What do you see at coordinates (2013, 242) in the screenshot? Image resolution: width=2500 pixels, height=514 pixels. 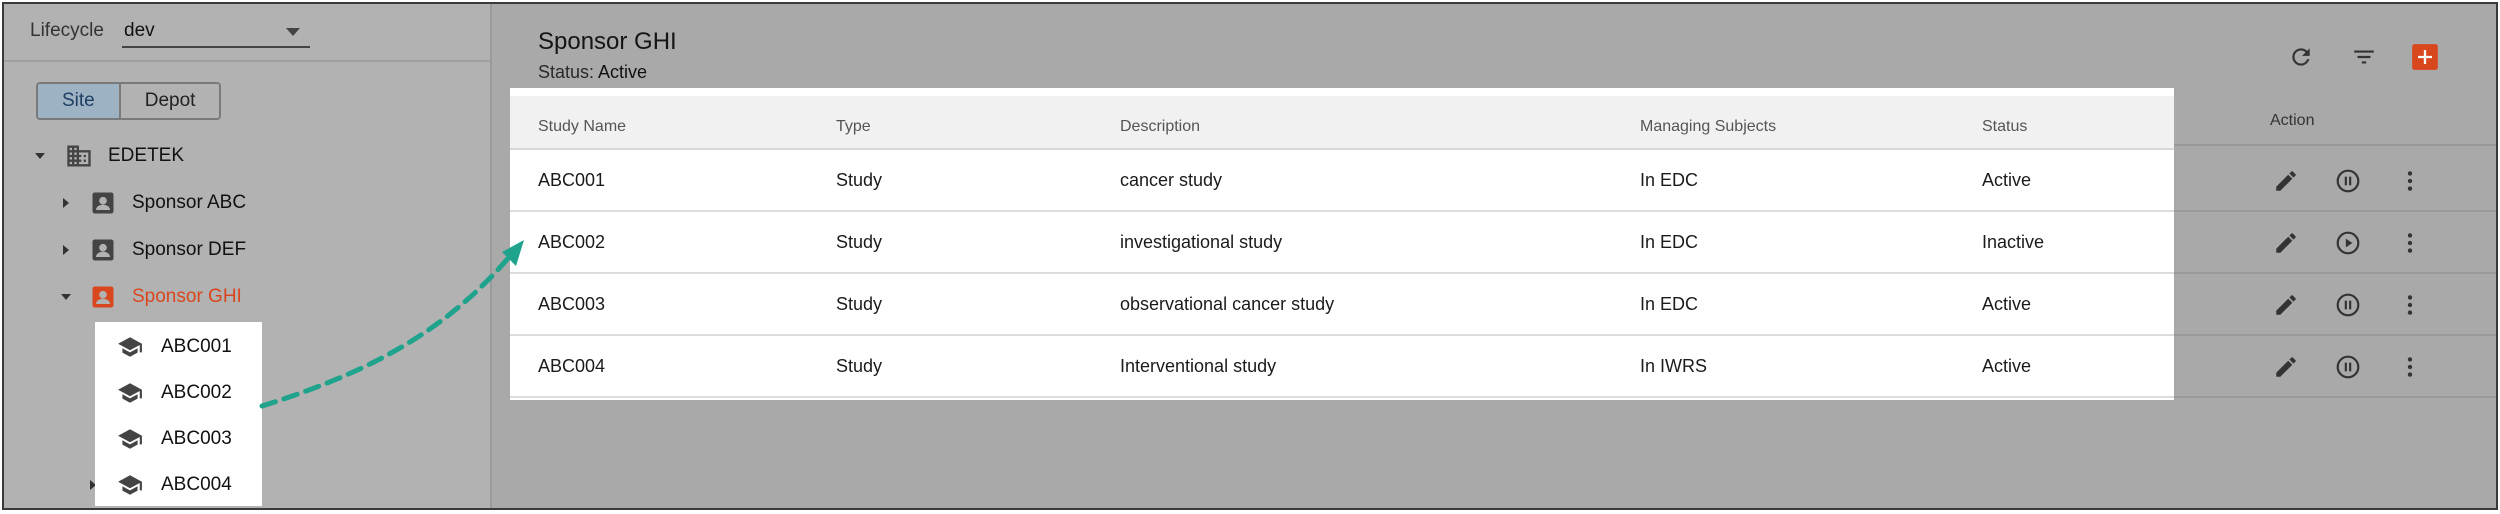 I see `cell-status: Inactive` at bounding box center [2013, 242].